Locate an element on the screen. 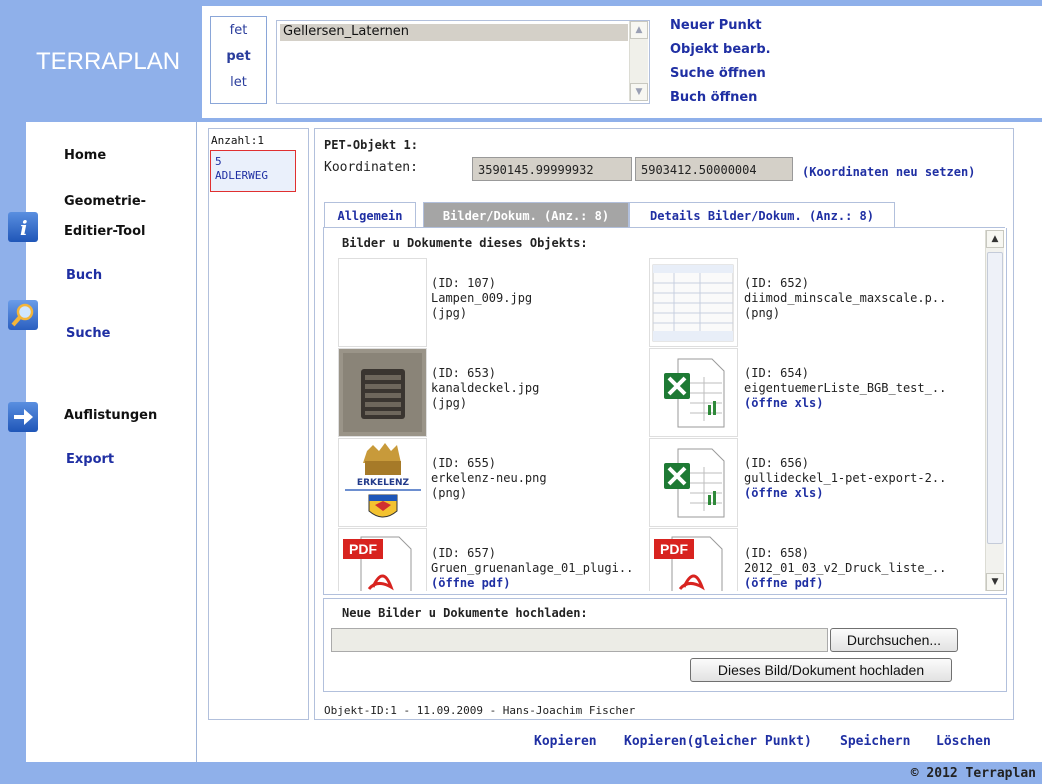 The width and height of the screenshot is (1042, 784). doc-thumb-657: PDF is located at coordinates (382, 559).